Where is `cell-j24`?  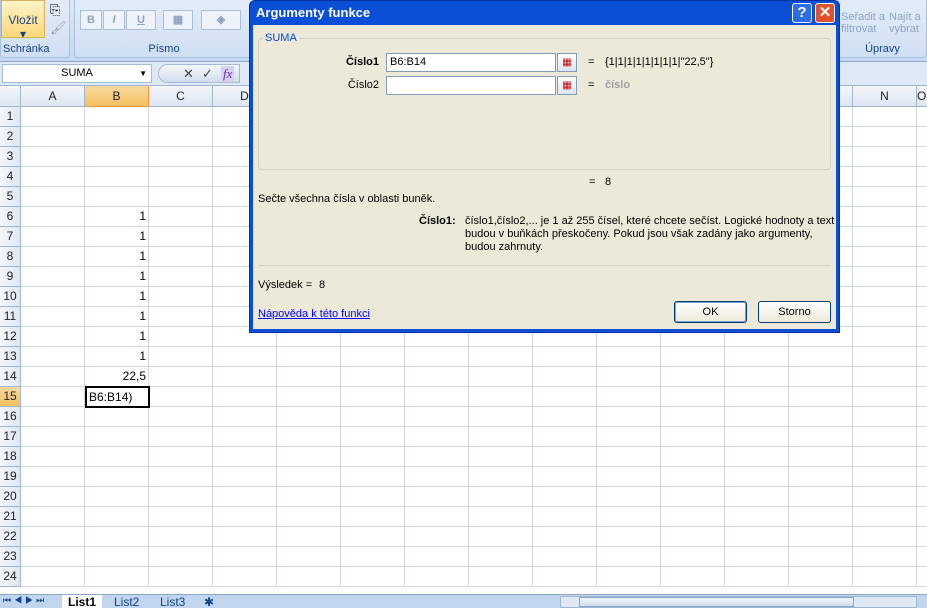
cell-j24 is located at coordinates (629, 577).